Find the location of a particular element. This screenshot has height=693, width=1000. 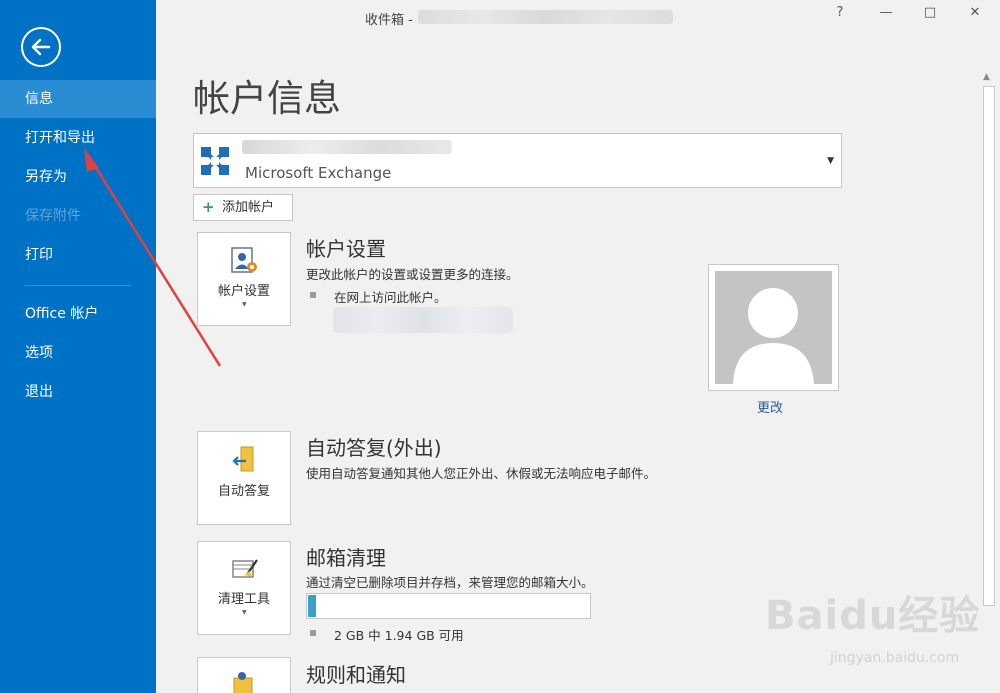

nav-item-info: 信息 is located at coordinates (78, 99).